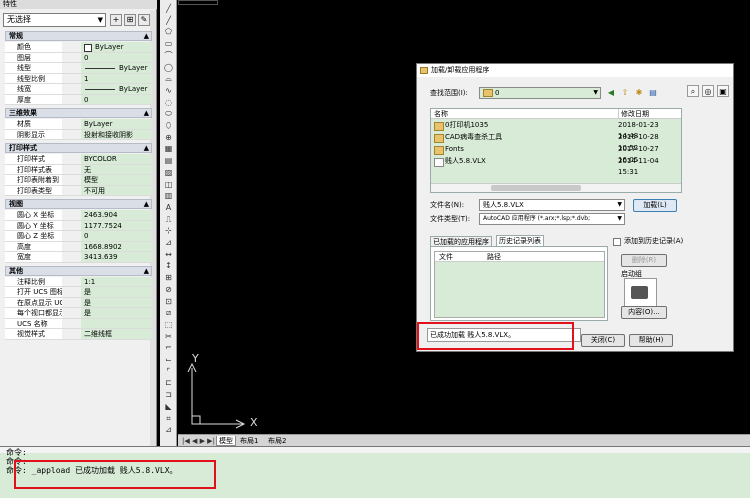 This screenshot has height=498, width=750. What do you see at coordinates (168, 278) in the screenshot?
I see `array-icon: ⊞` at bounding box center [168, 278].